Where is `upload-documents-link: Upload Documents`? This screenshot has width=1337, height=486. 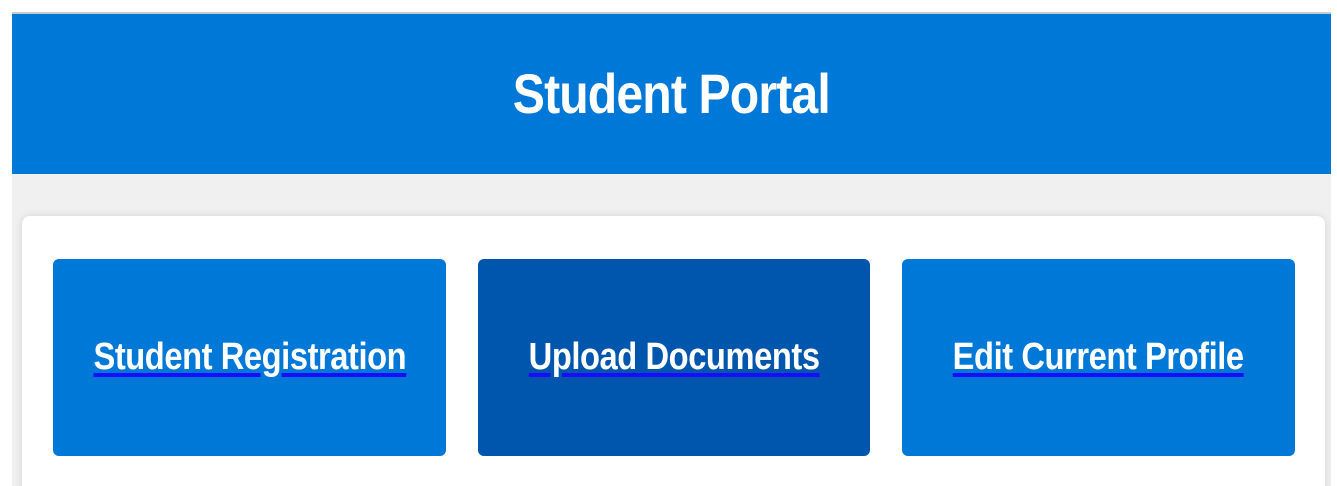
upload-documents-link: Upload Documents is located at coordinates (674, 357).